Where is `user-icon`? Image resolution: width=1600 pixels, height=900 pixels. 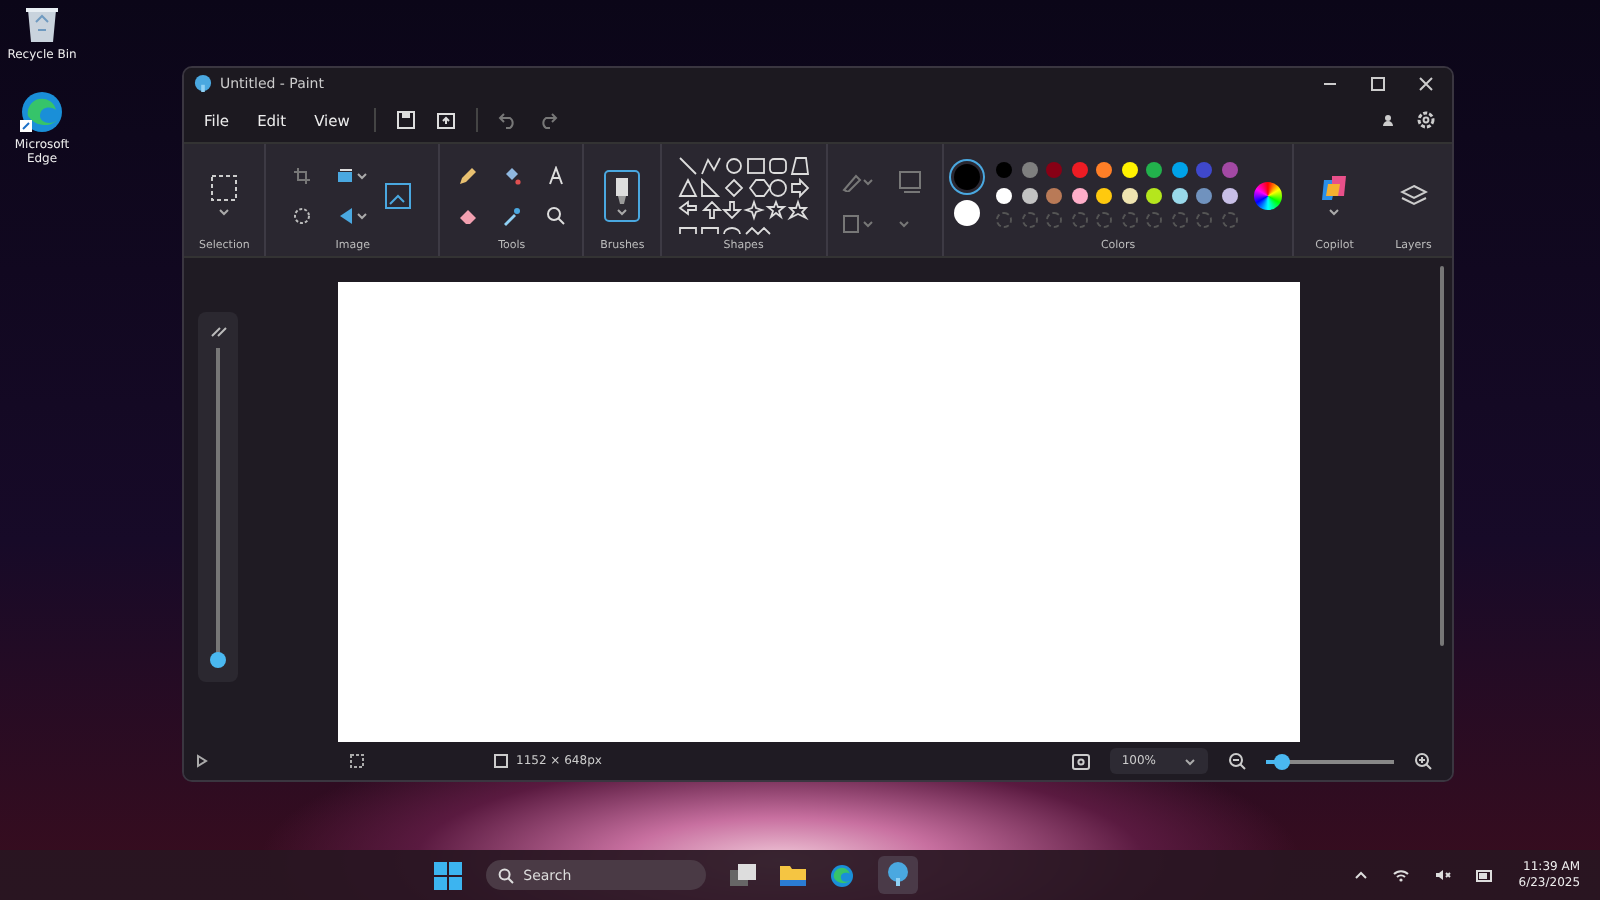
user-icon is located at coordinates (1388, 120).